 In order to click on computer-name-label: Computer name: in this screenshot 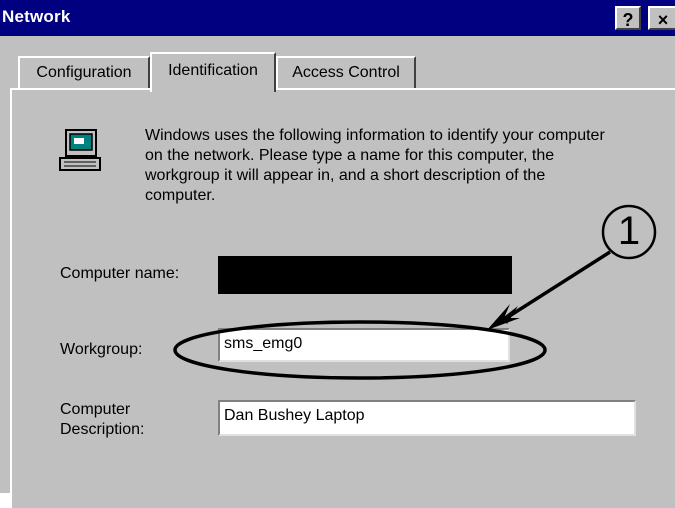, I will do `click(120, 273)`.